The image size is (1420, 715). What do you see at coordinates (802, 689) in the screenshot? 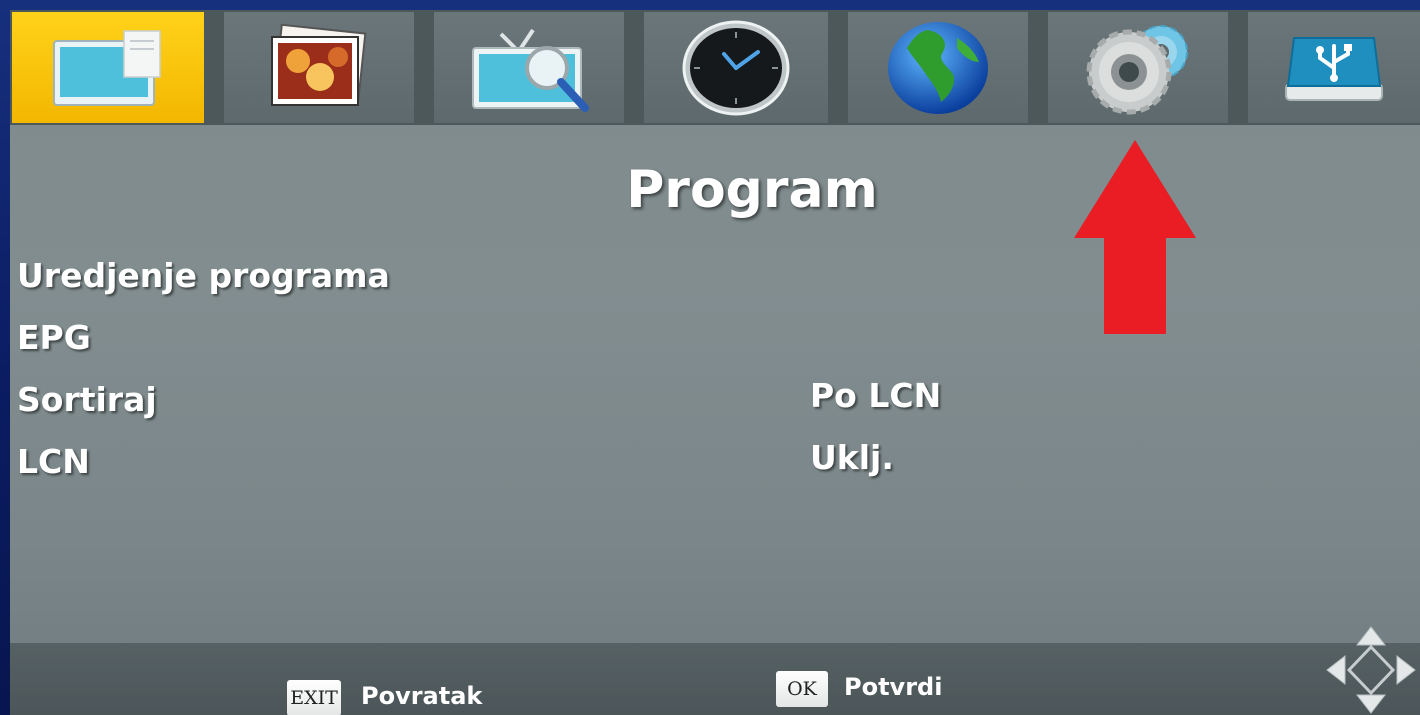
I see `ok-key-button: OK` at bounding box center [802, 689].